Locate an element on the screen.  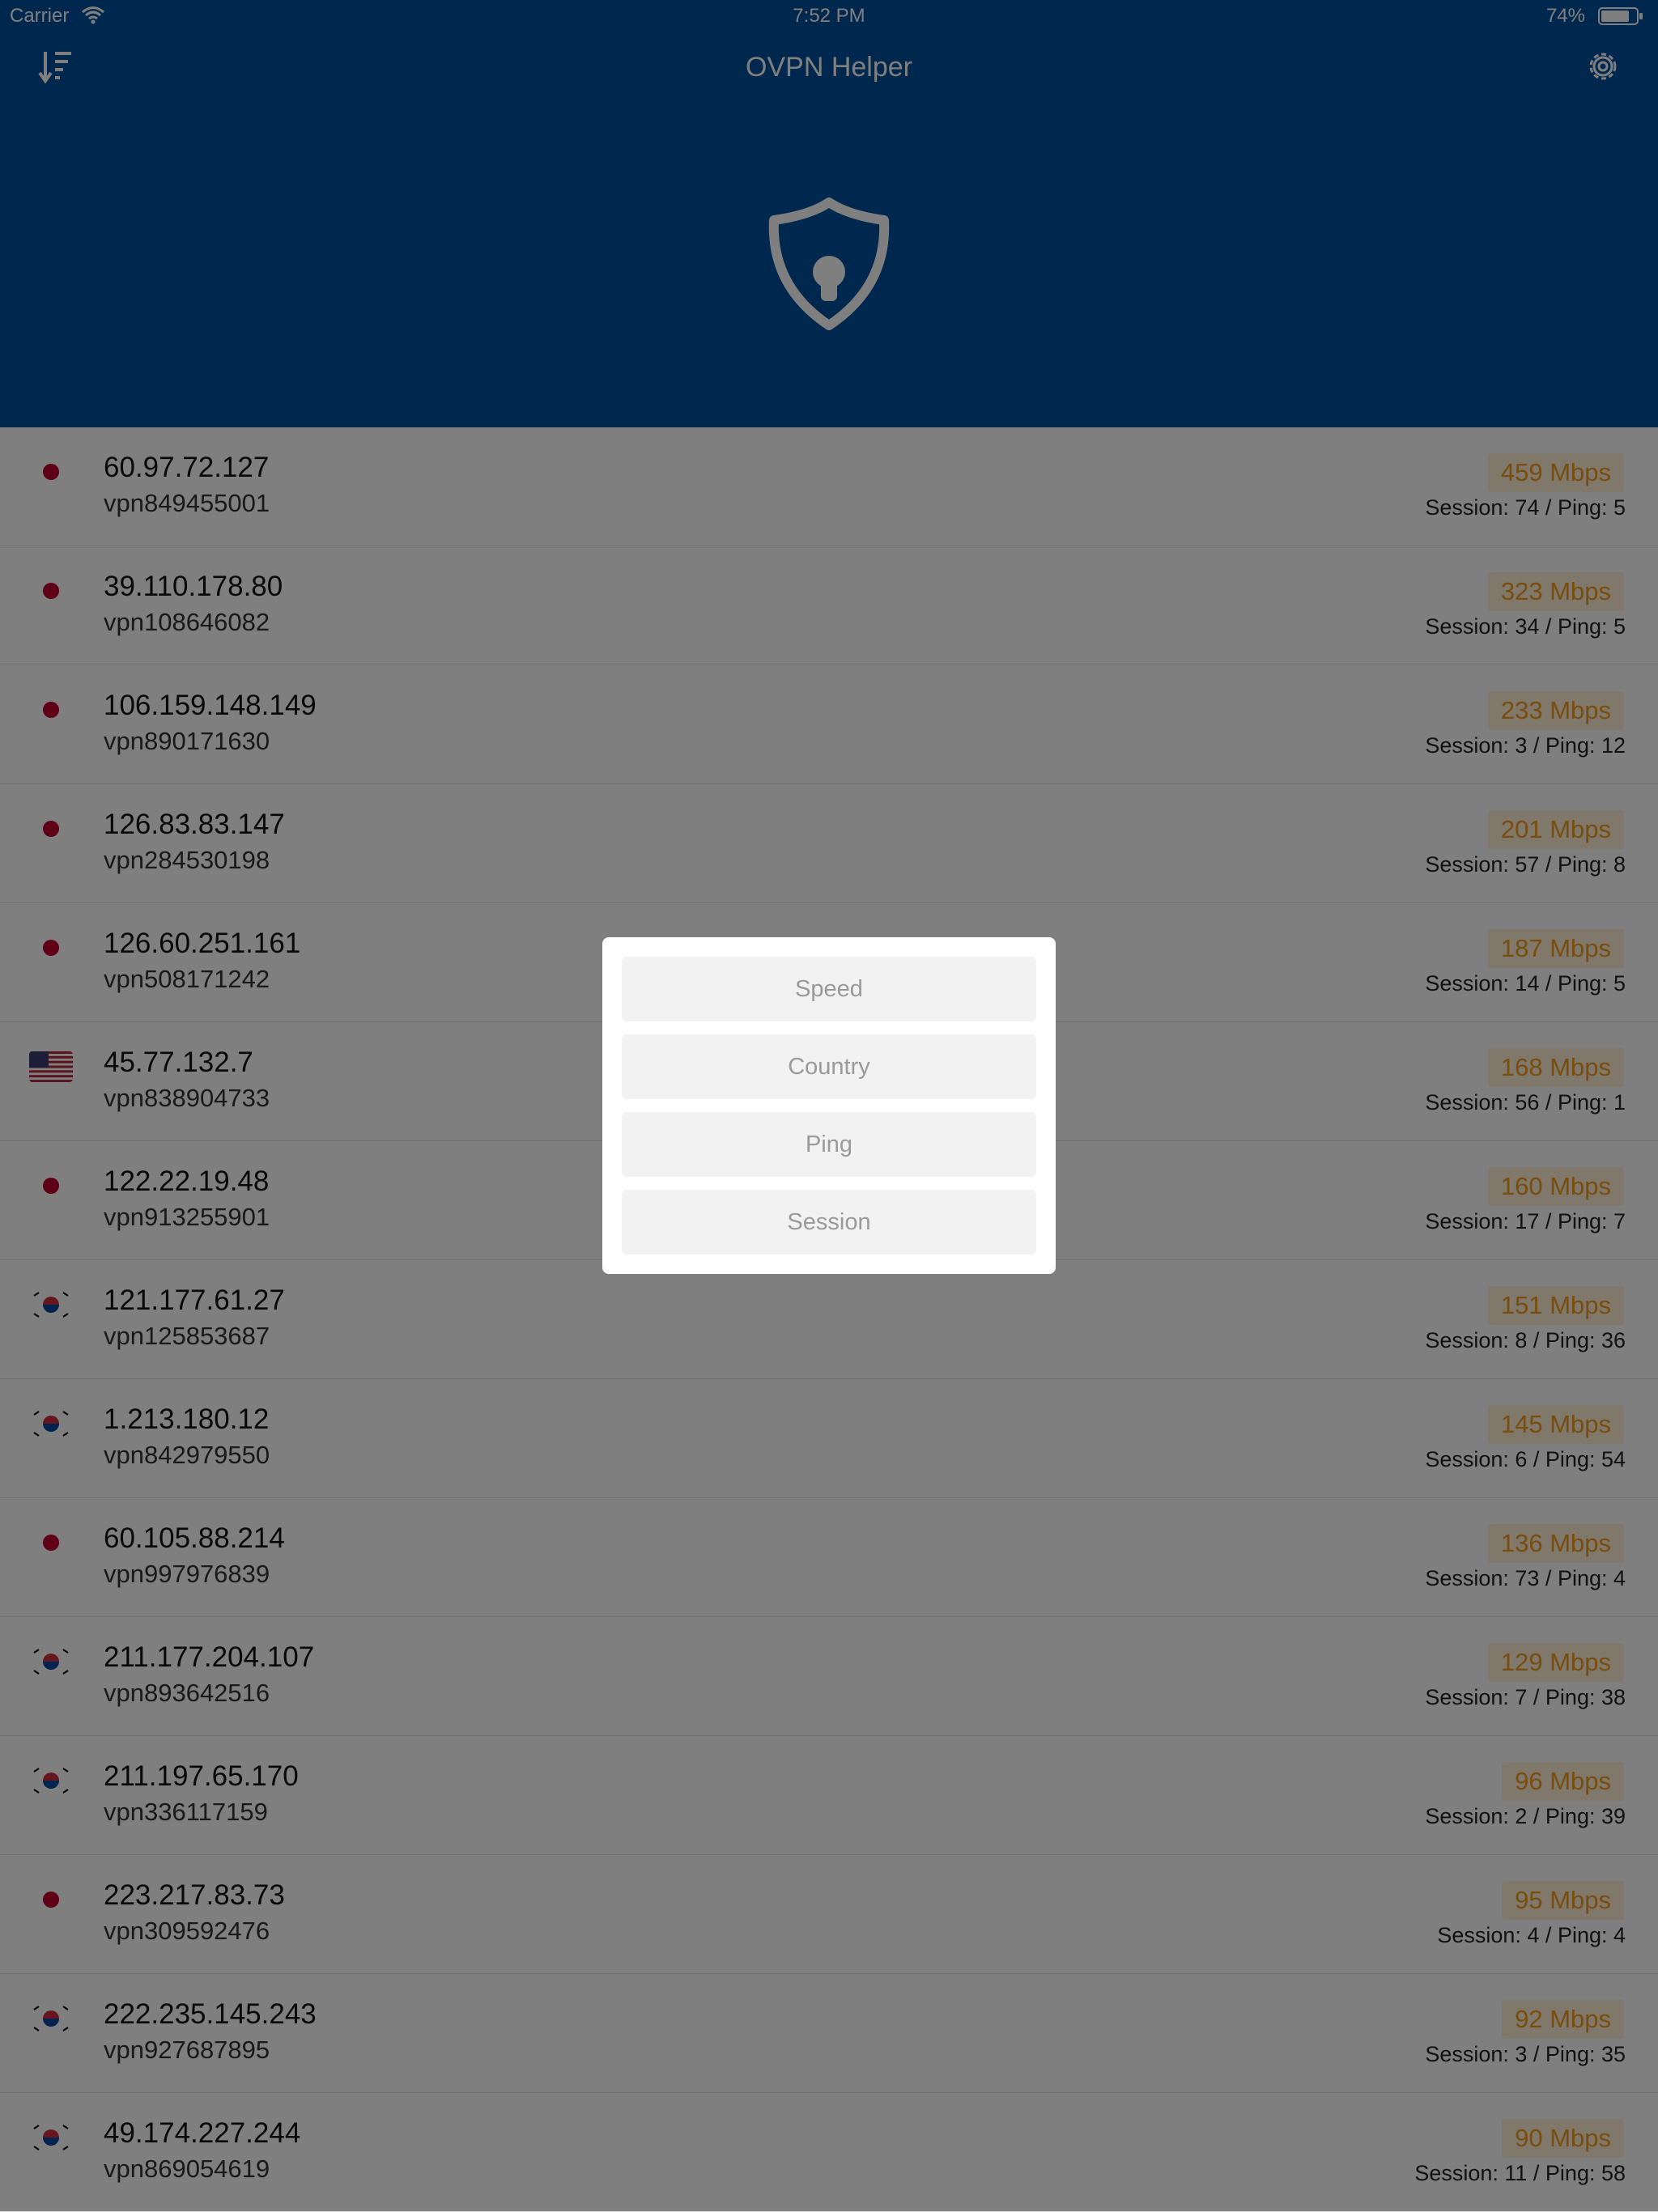
sort-by-country-button: Country is located at coordinates (829, 1066).